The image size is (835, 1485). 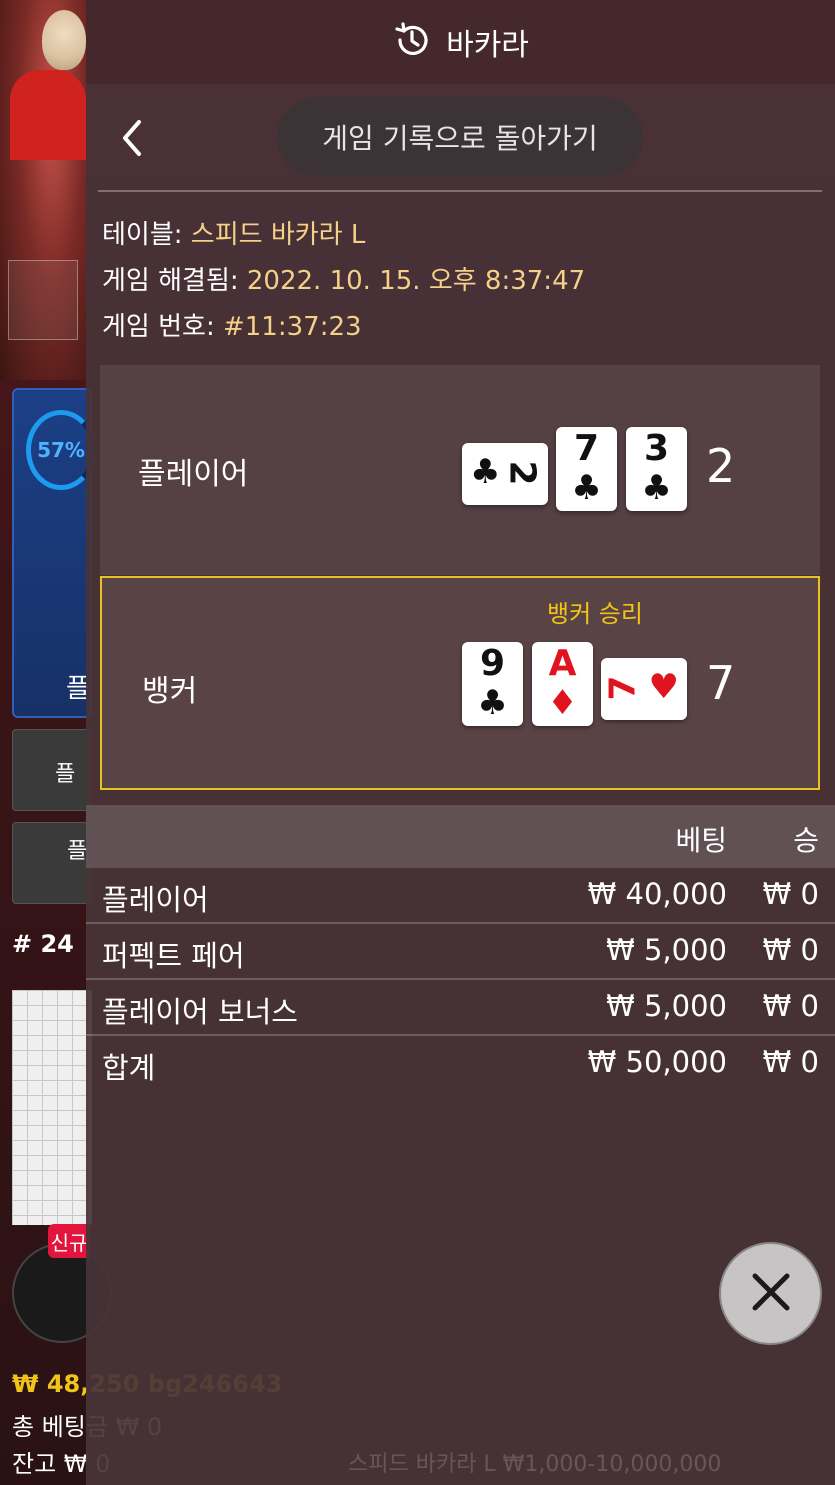 I want to click on banker-hand-label: 뱅커, so click(x=170, y=691).